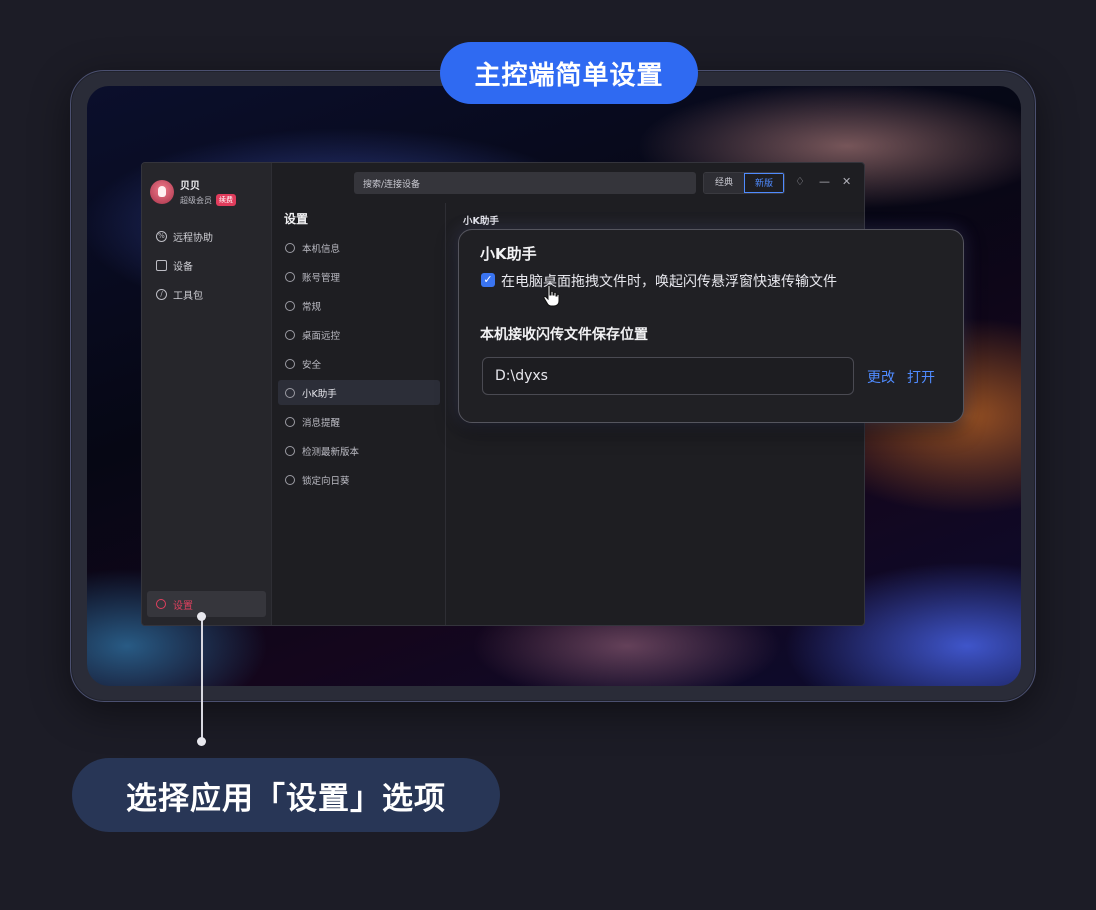 This screenshot has width=1096, height=910. I want to click on user-icon, so click(290, 276).